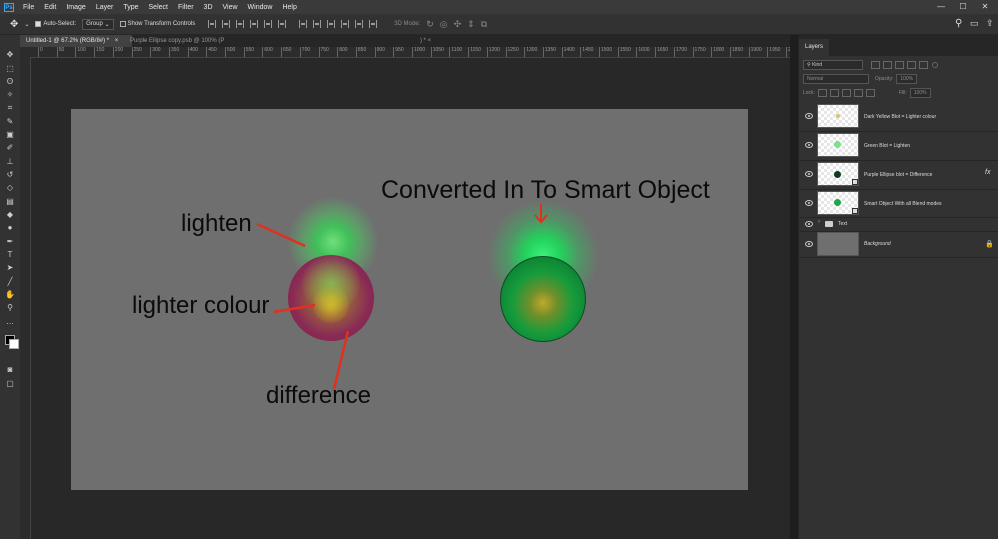  What do you see at coordinates (212, 24) in the screenshot?
I see `align-left-icon` at bounding box center [212, 24].